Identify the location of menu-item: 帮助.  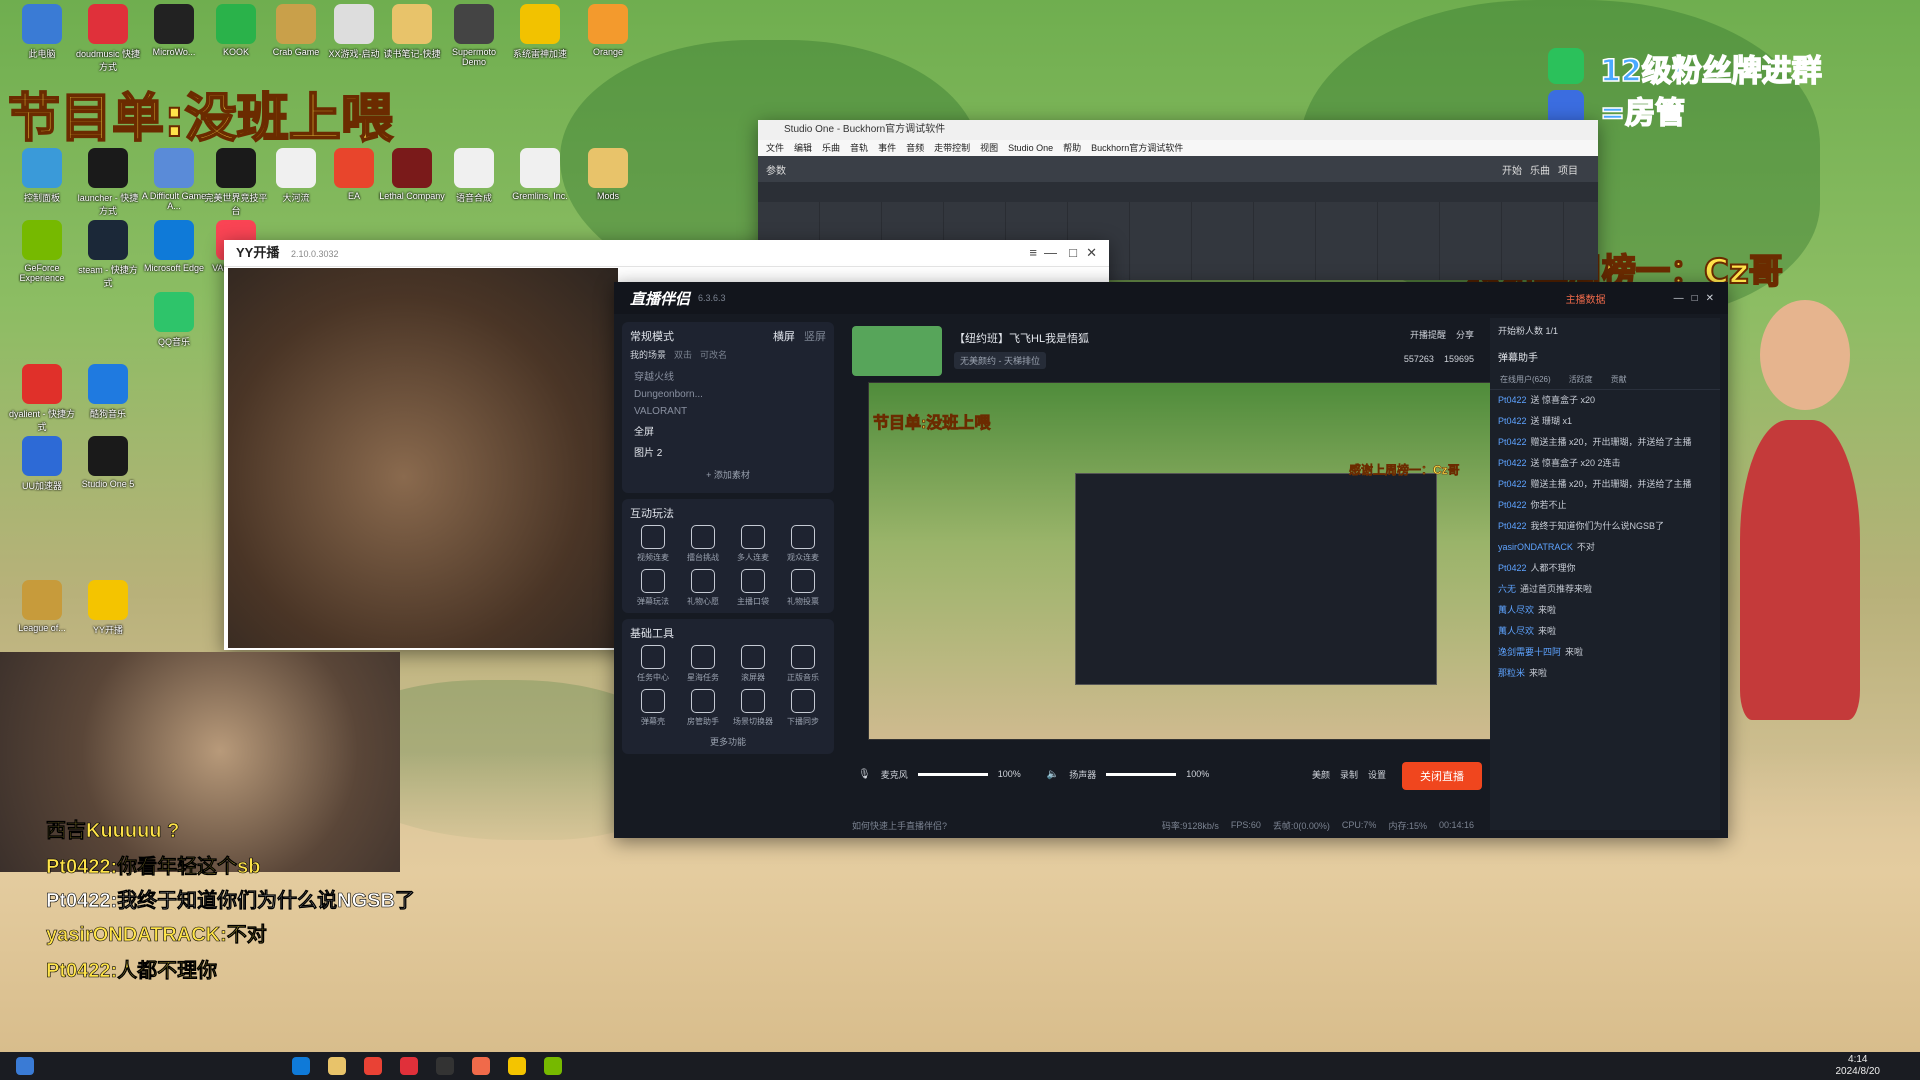
(1072, 148).